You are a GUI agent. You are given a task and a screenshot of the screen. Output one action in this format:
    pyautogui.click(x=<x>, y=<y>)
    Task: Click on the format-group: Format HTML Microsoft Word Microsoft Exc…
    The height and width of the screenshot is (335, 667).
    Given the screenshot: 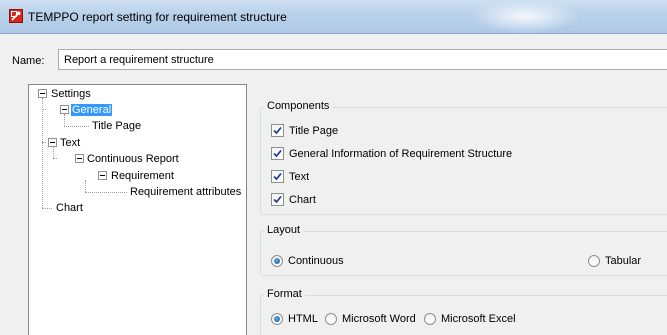 What is the action you would take?
    pyautogui.click(x=463, y=311)
    